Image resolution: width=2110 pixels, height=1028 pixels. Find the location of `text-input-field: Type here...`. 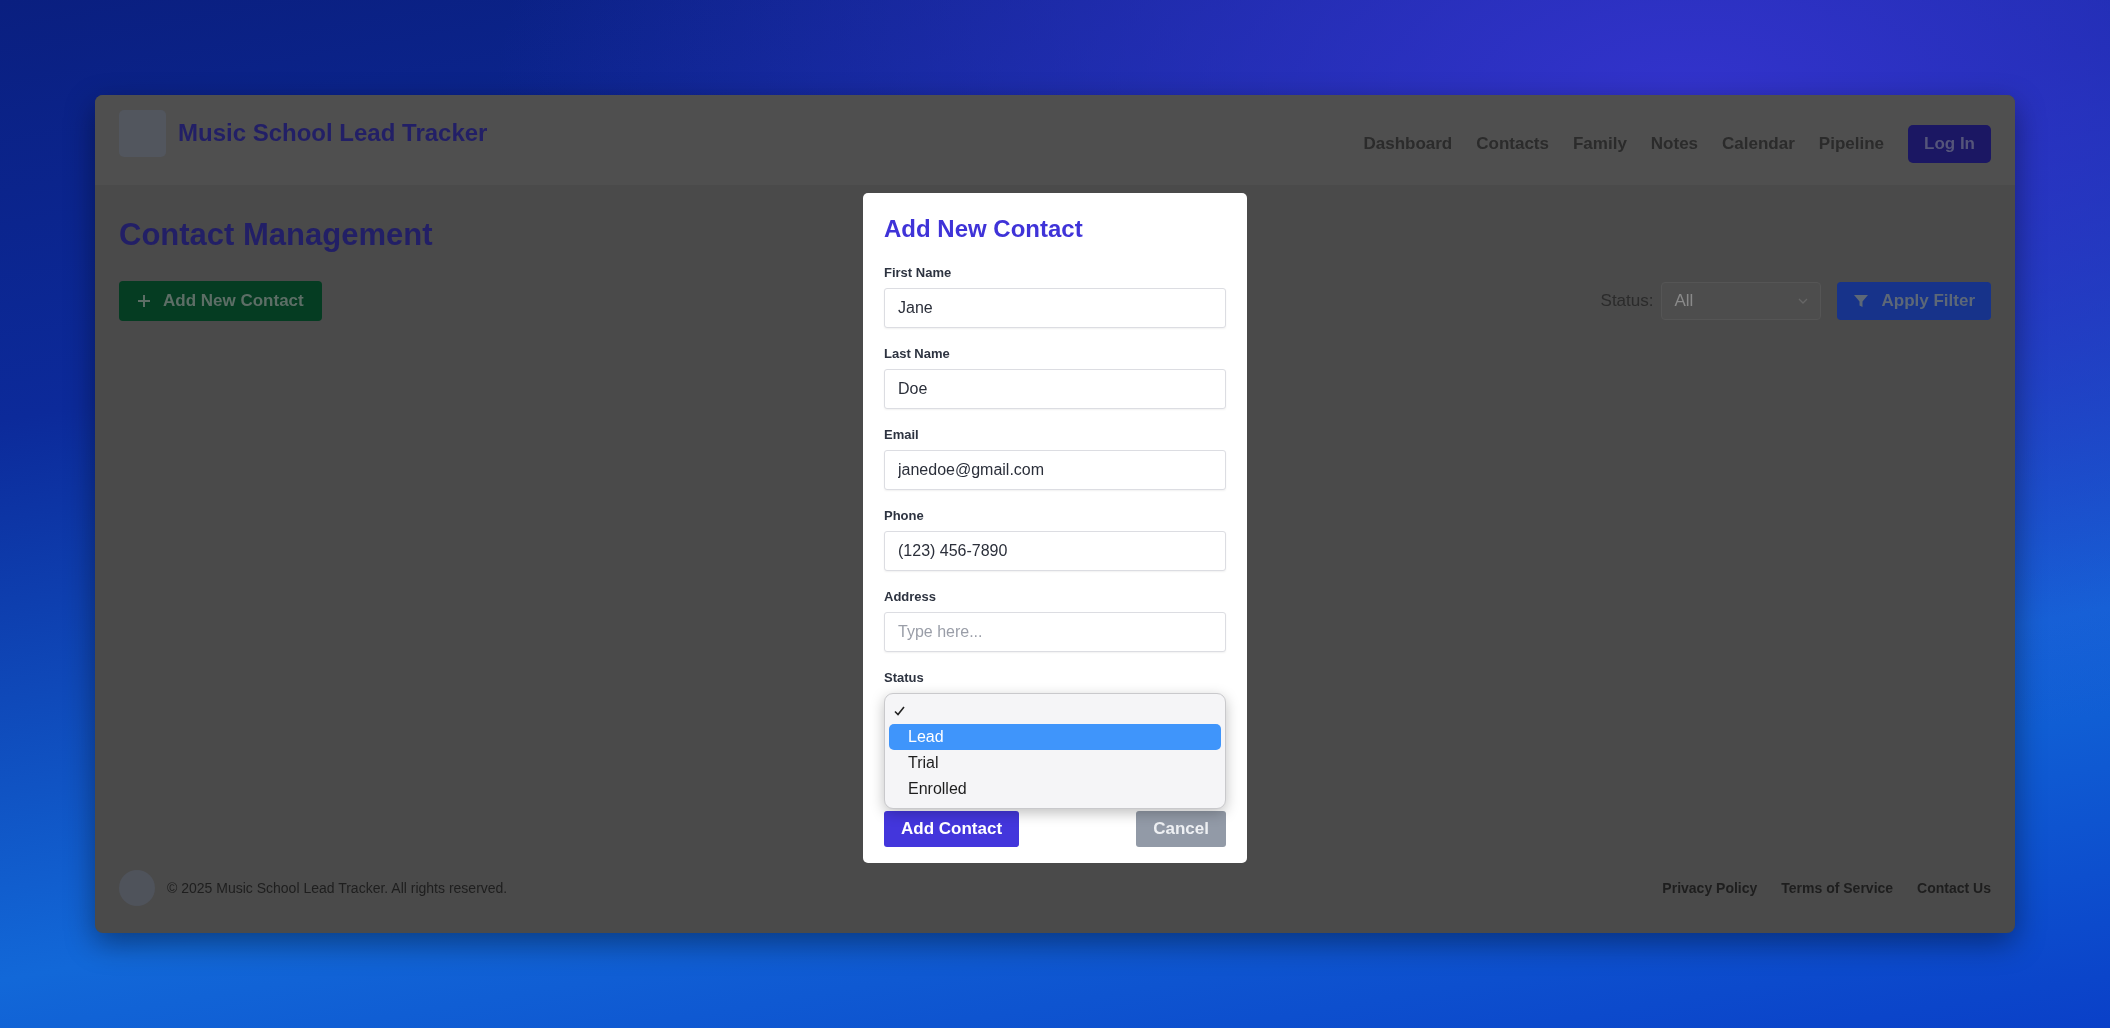

text-input-field: Type here... is located at coordinates (1055, 632).